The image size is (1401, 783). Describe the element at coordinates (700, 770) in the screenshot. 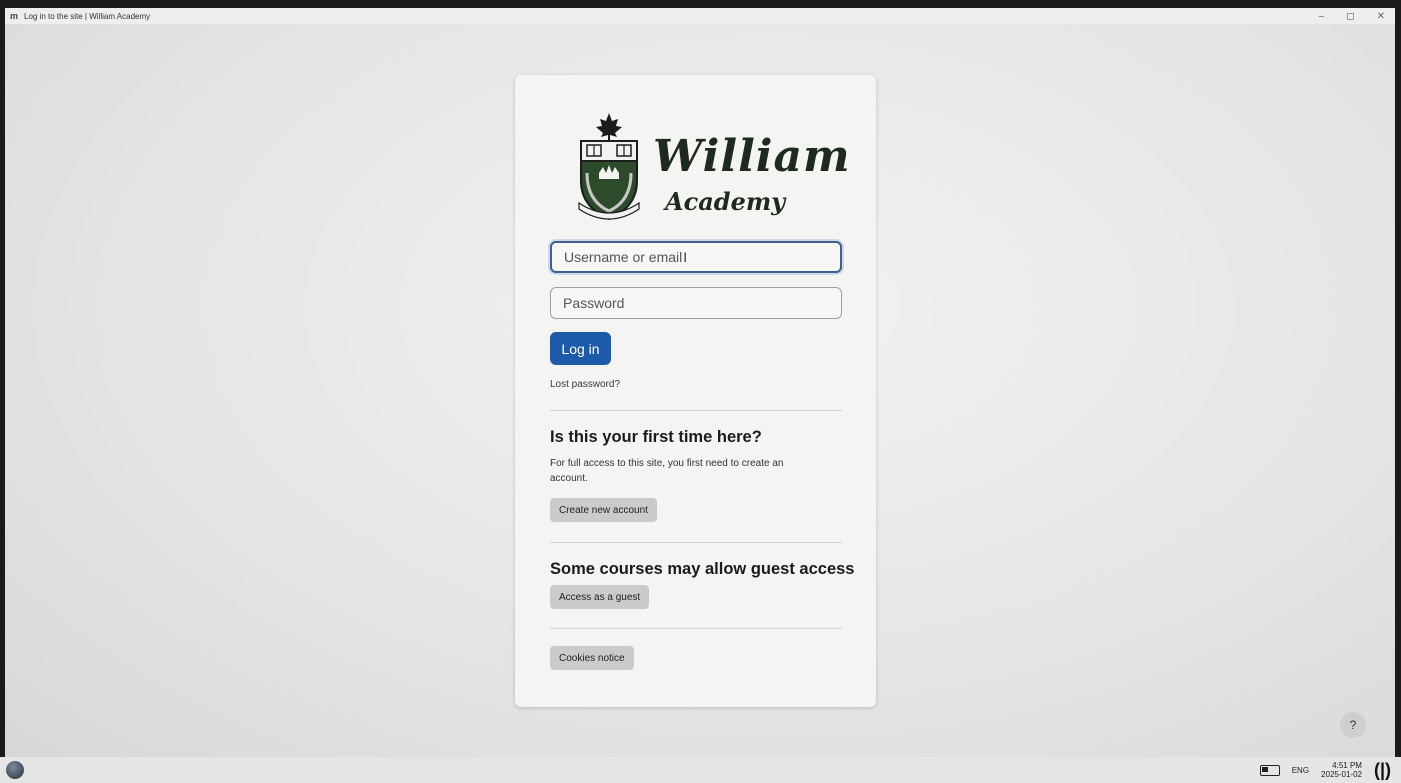

I see `taskbar: ENG 4:51 PM 2025-01-02 (|)` at that location.